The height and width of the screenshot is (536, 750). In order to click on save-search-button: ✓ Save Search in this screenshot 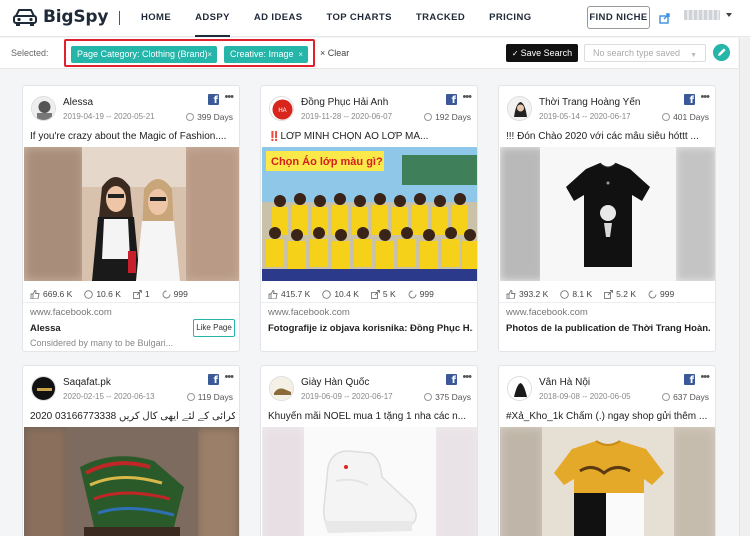, I will do `click(542, 53)`.